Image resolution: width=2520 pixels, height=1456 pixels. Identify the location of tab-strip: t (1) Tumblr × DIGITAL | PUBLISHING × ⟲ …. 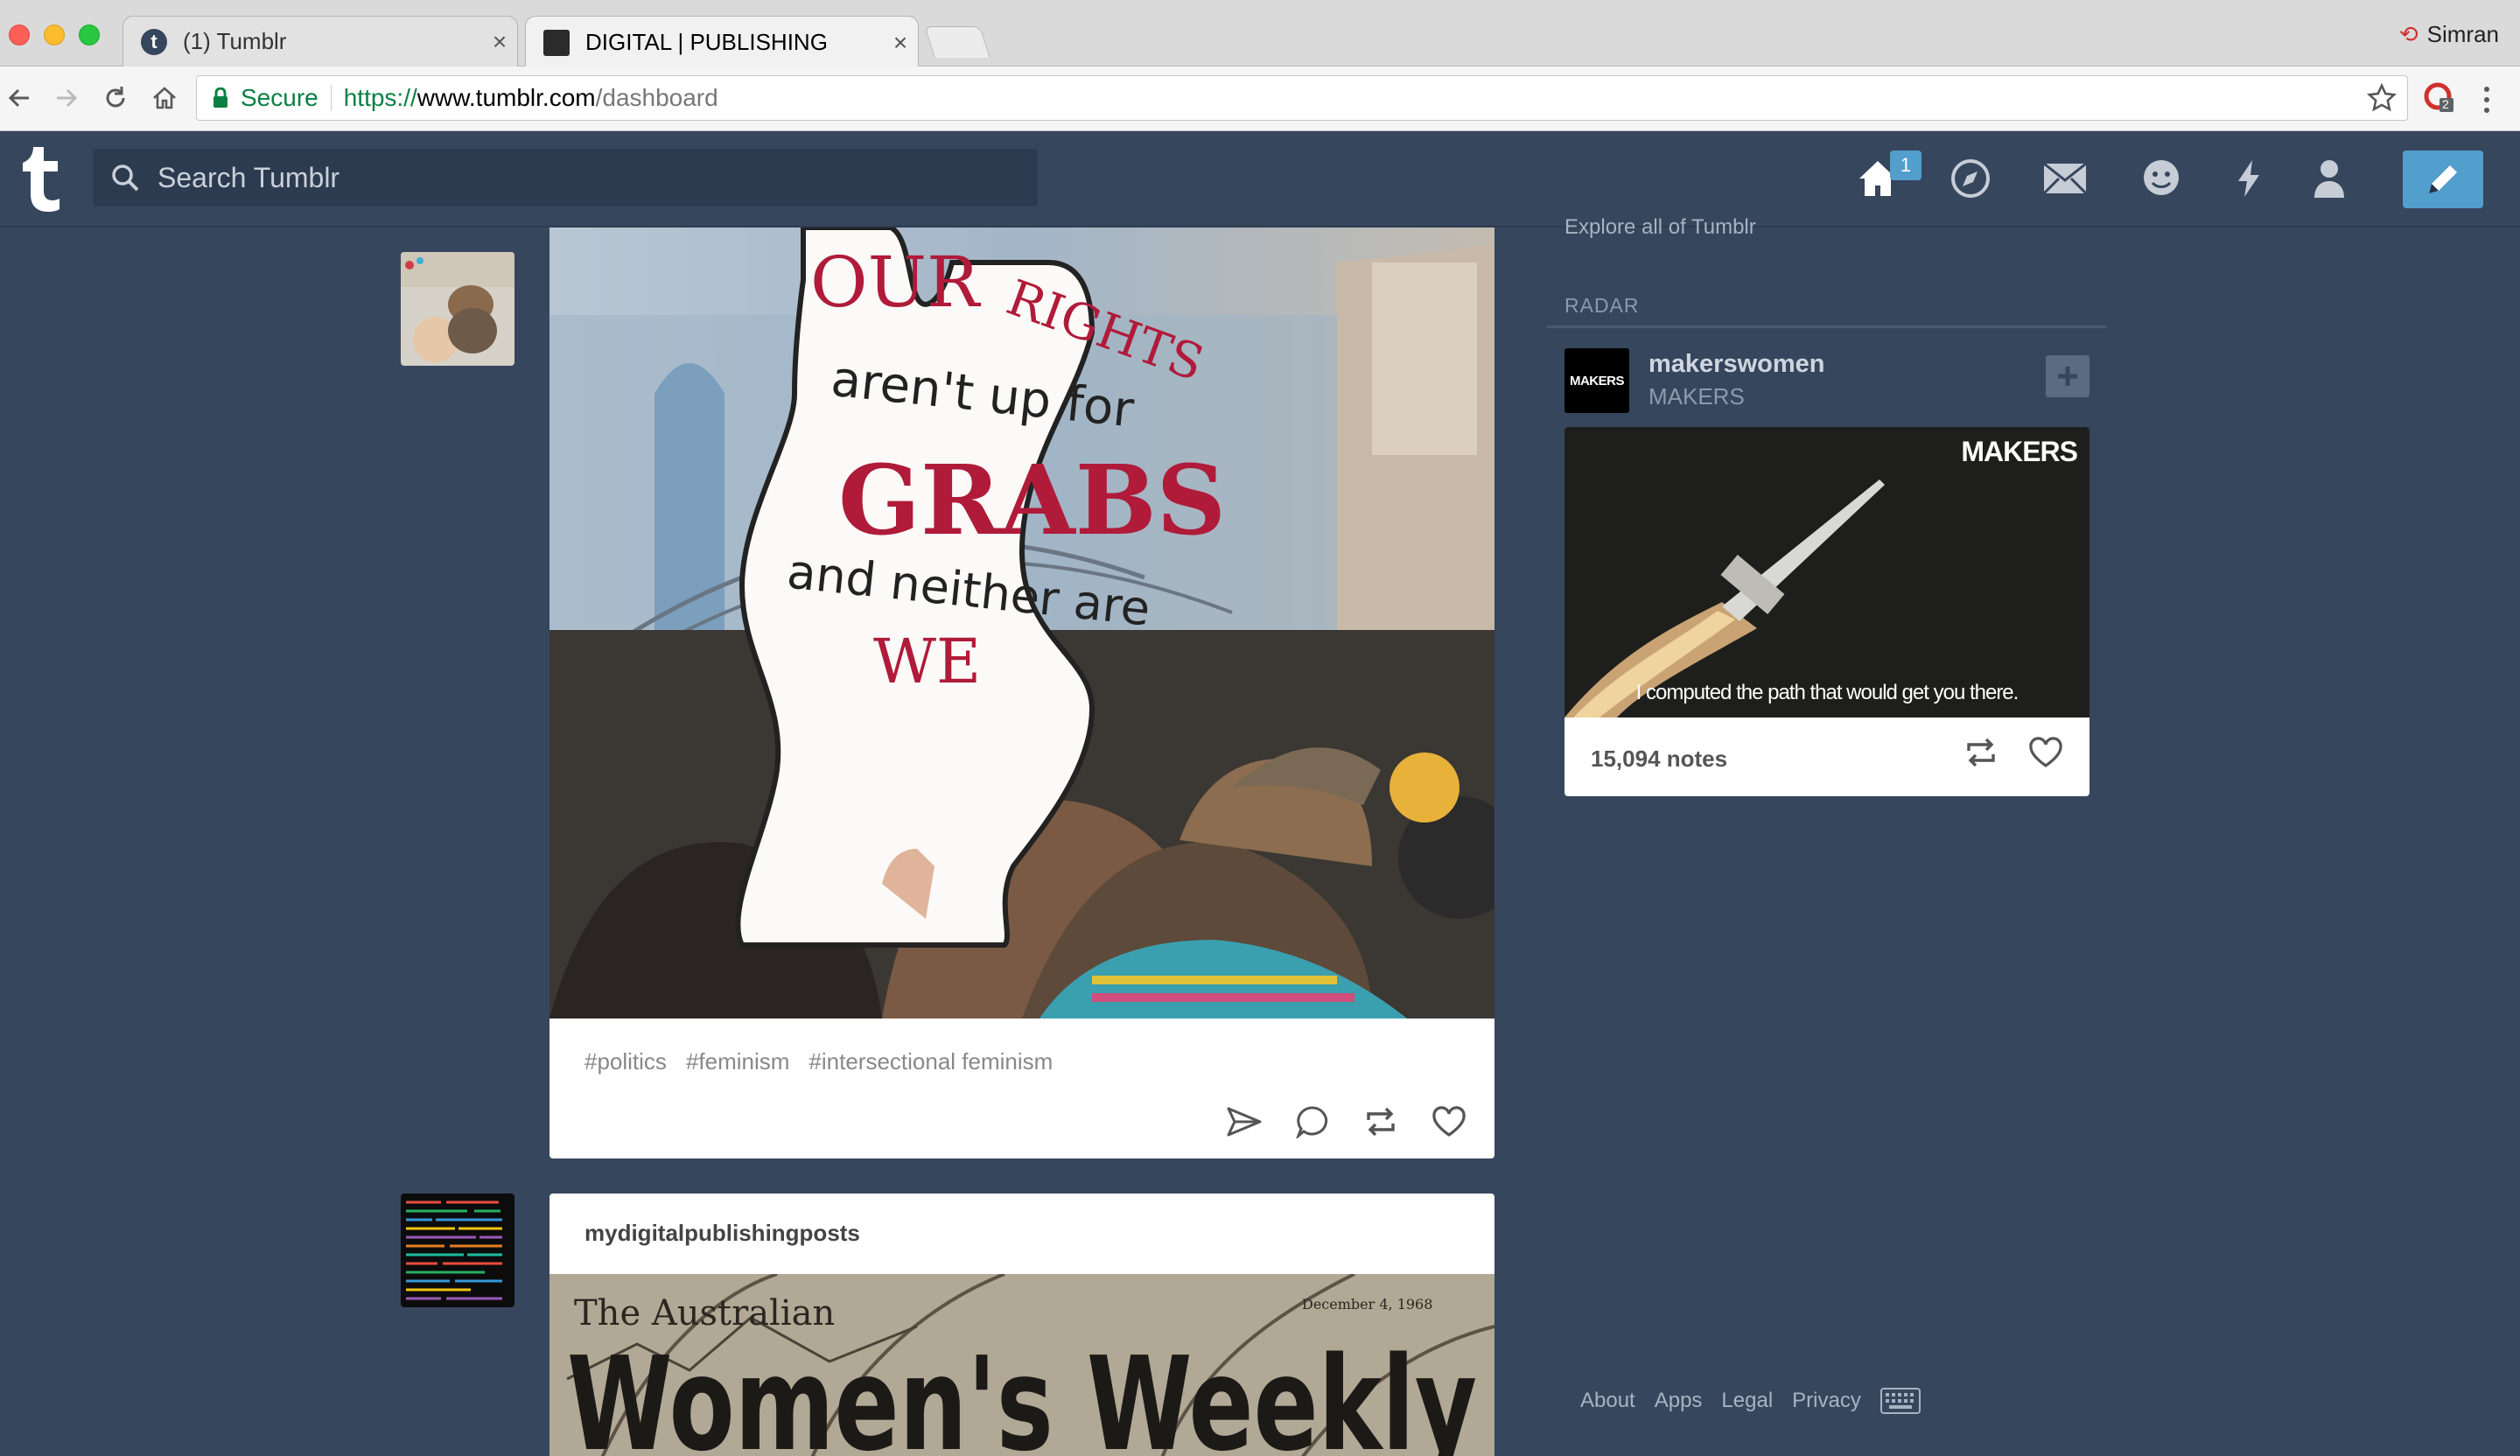
(1260, 34).